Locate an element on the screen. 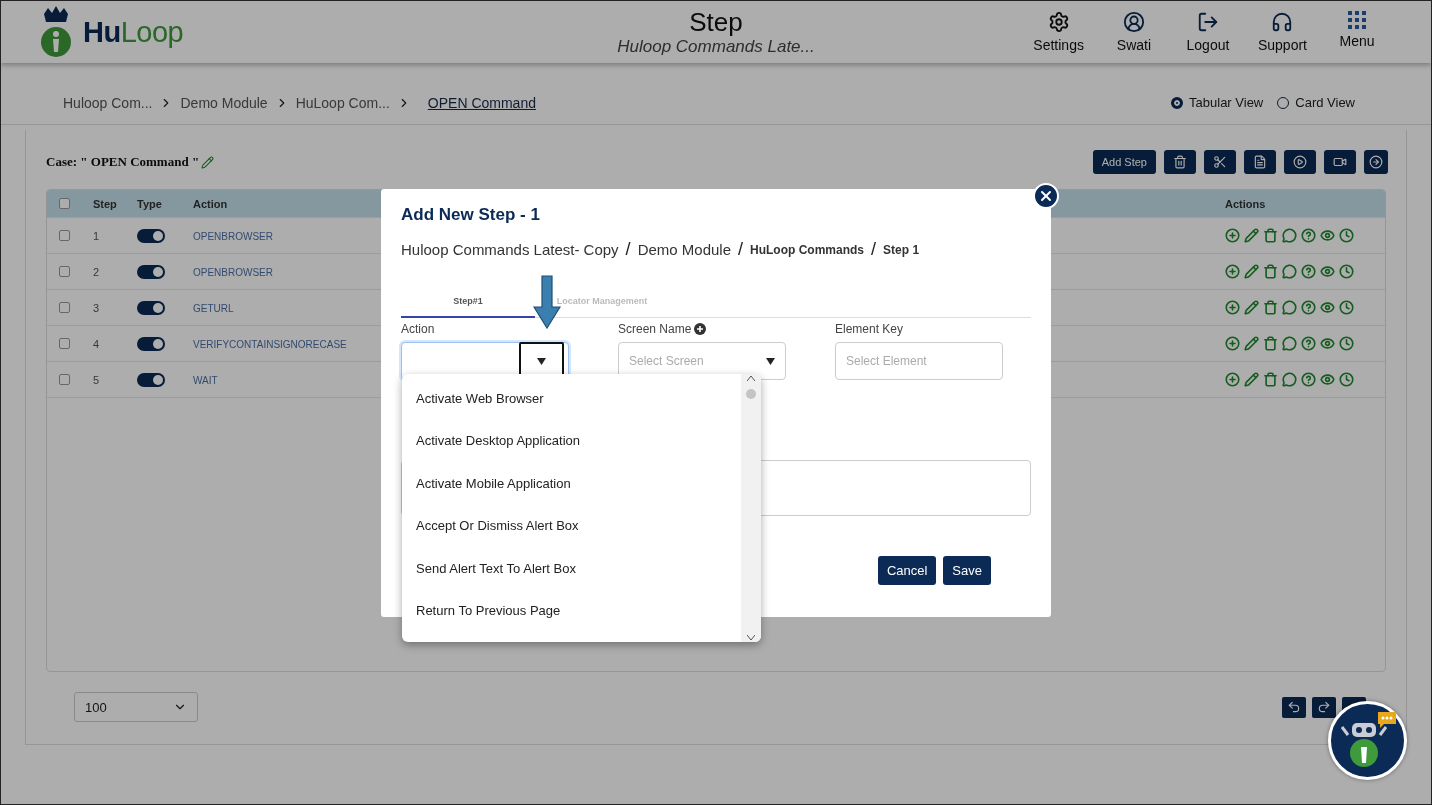 The width and height of the screenshot is (1432, 805). add-step-button: Add Step is located at coordinates (1124, 162).